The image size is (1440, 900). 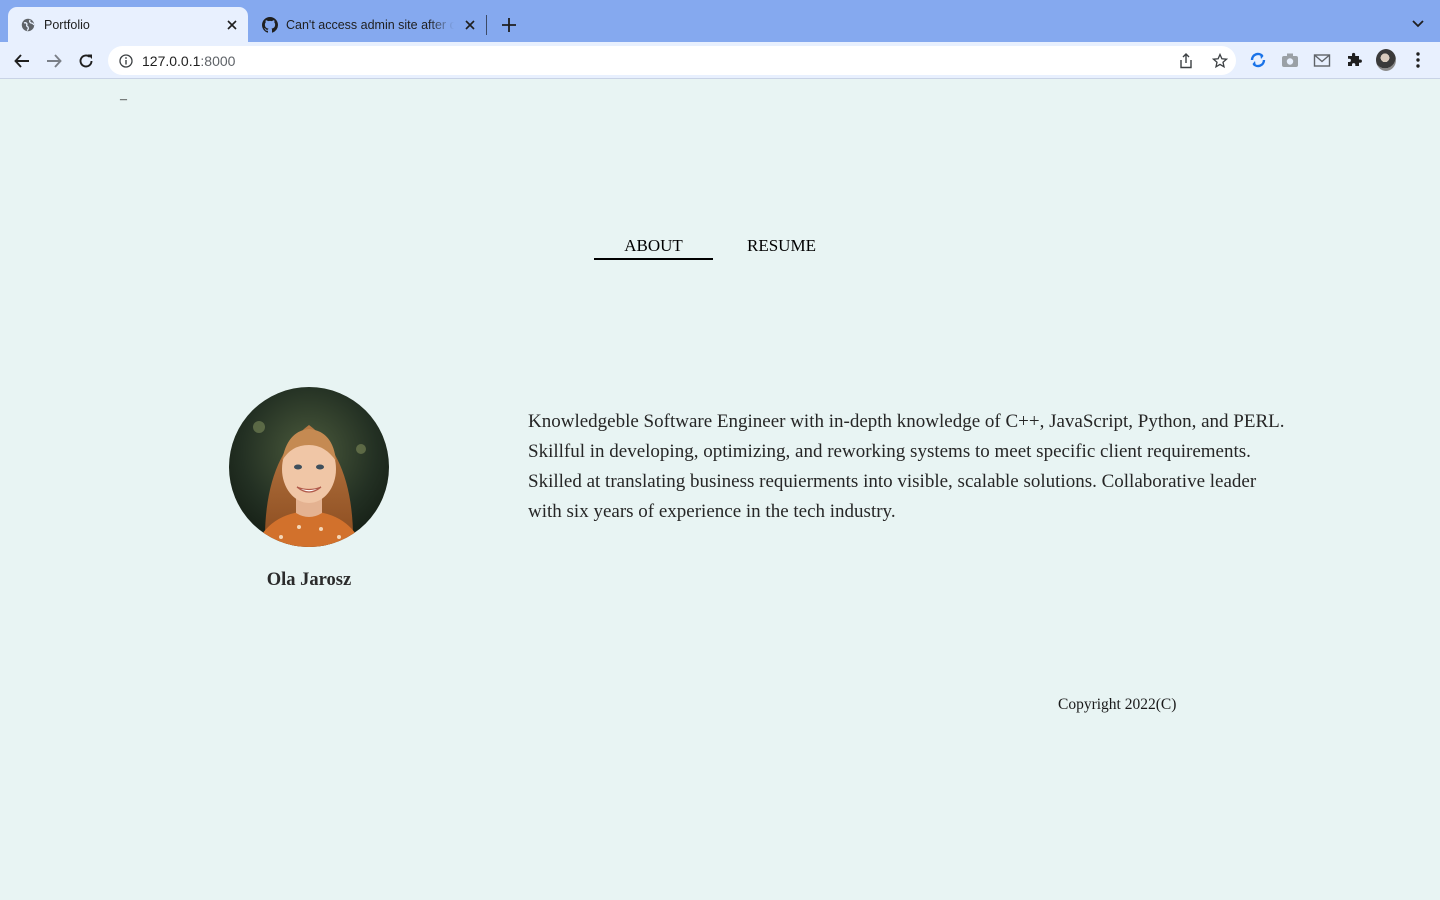 What do you see at coordinates (309, 580) in the screenshot?
I see `profile-name: Ola Jarosz` at bounding box center [309, 580].